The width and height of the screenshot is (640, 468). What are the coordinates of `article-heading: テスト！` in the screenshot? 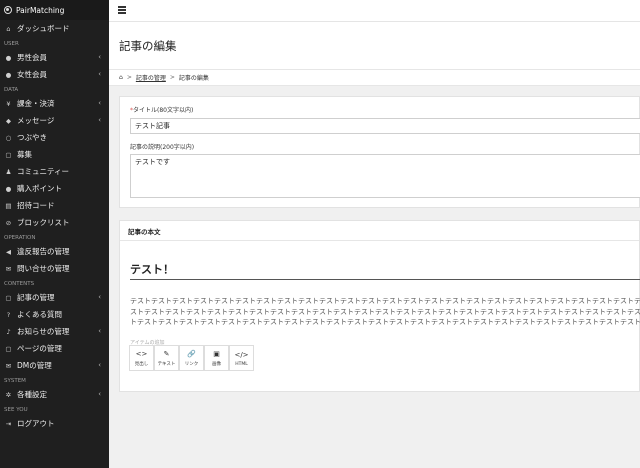 It's located at (152, 269).